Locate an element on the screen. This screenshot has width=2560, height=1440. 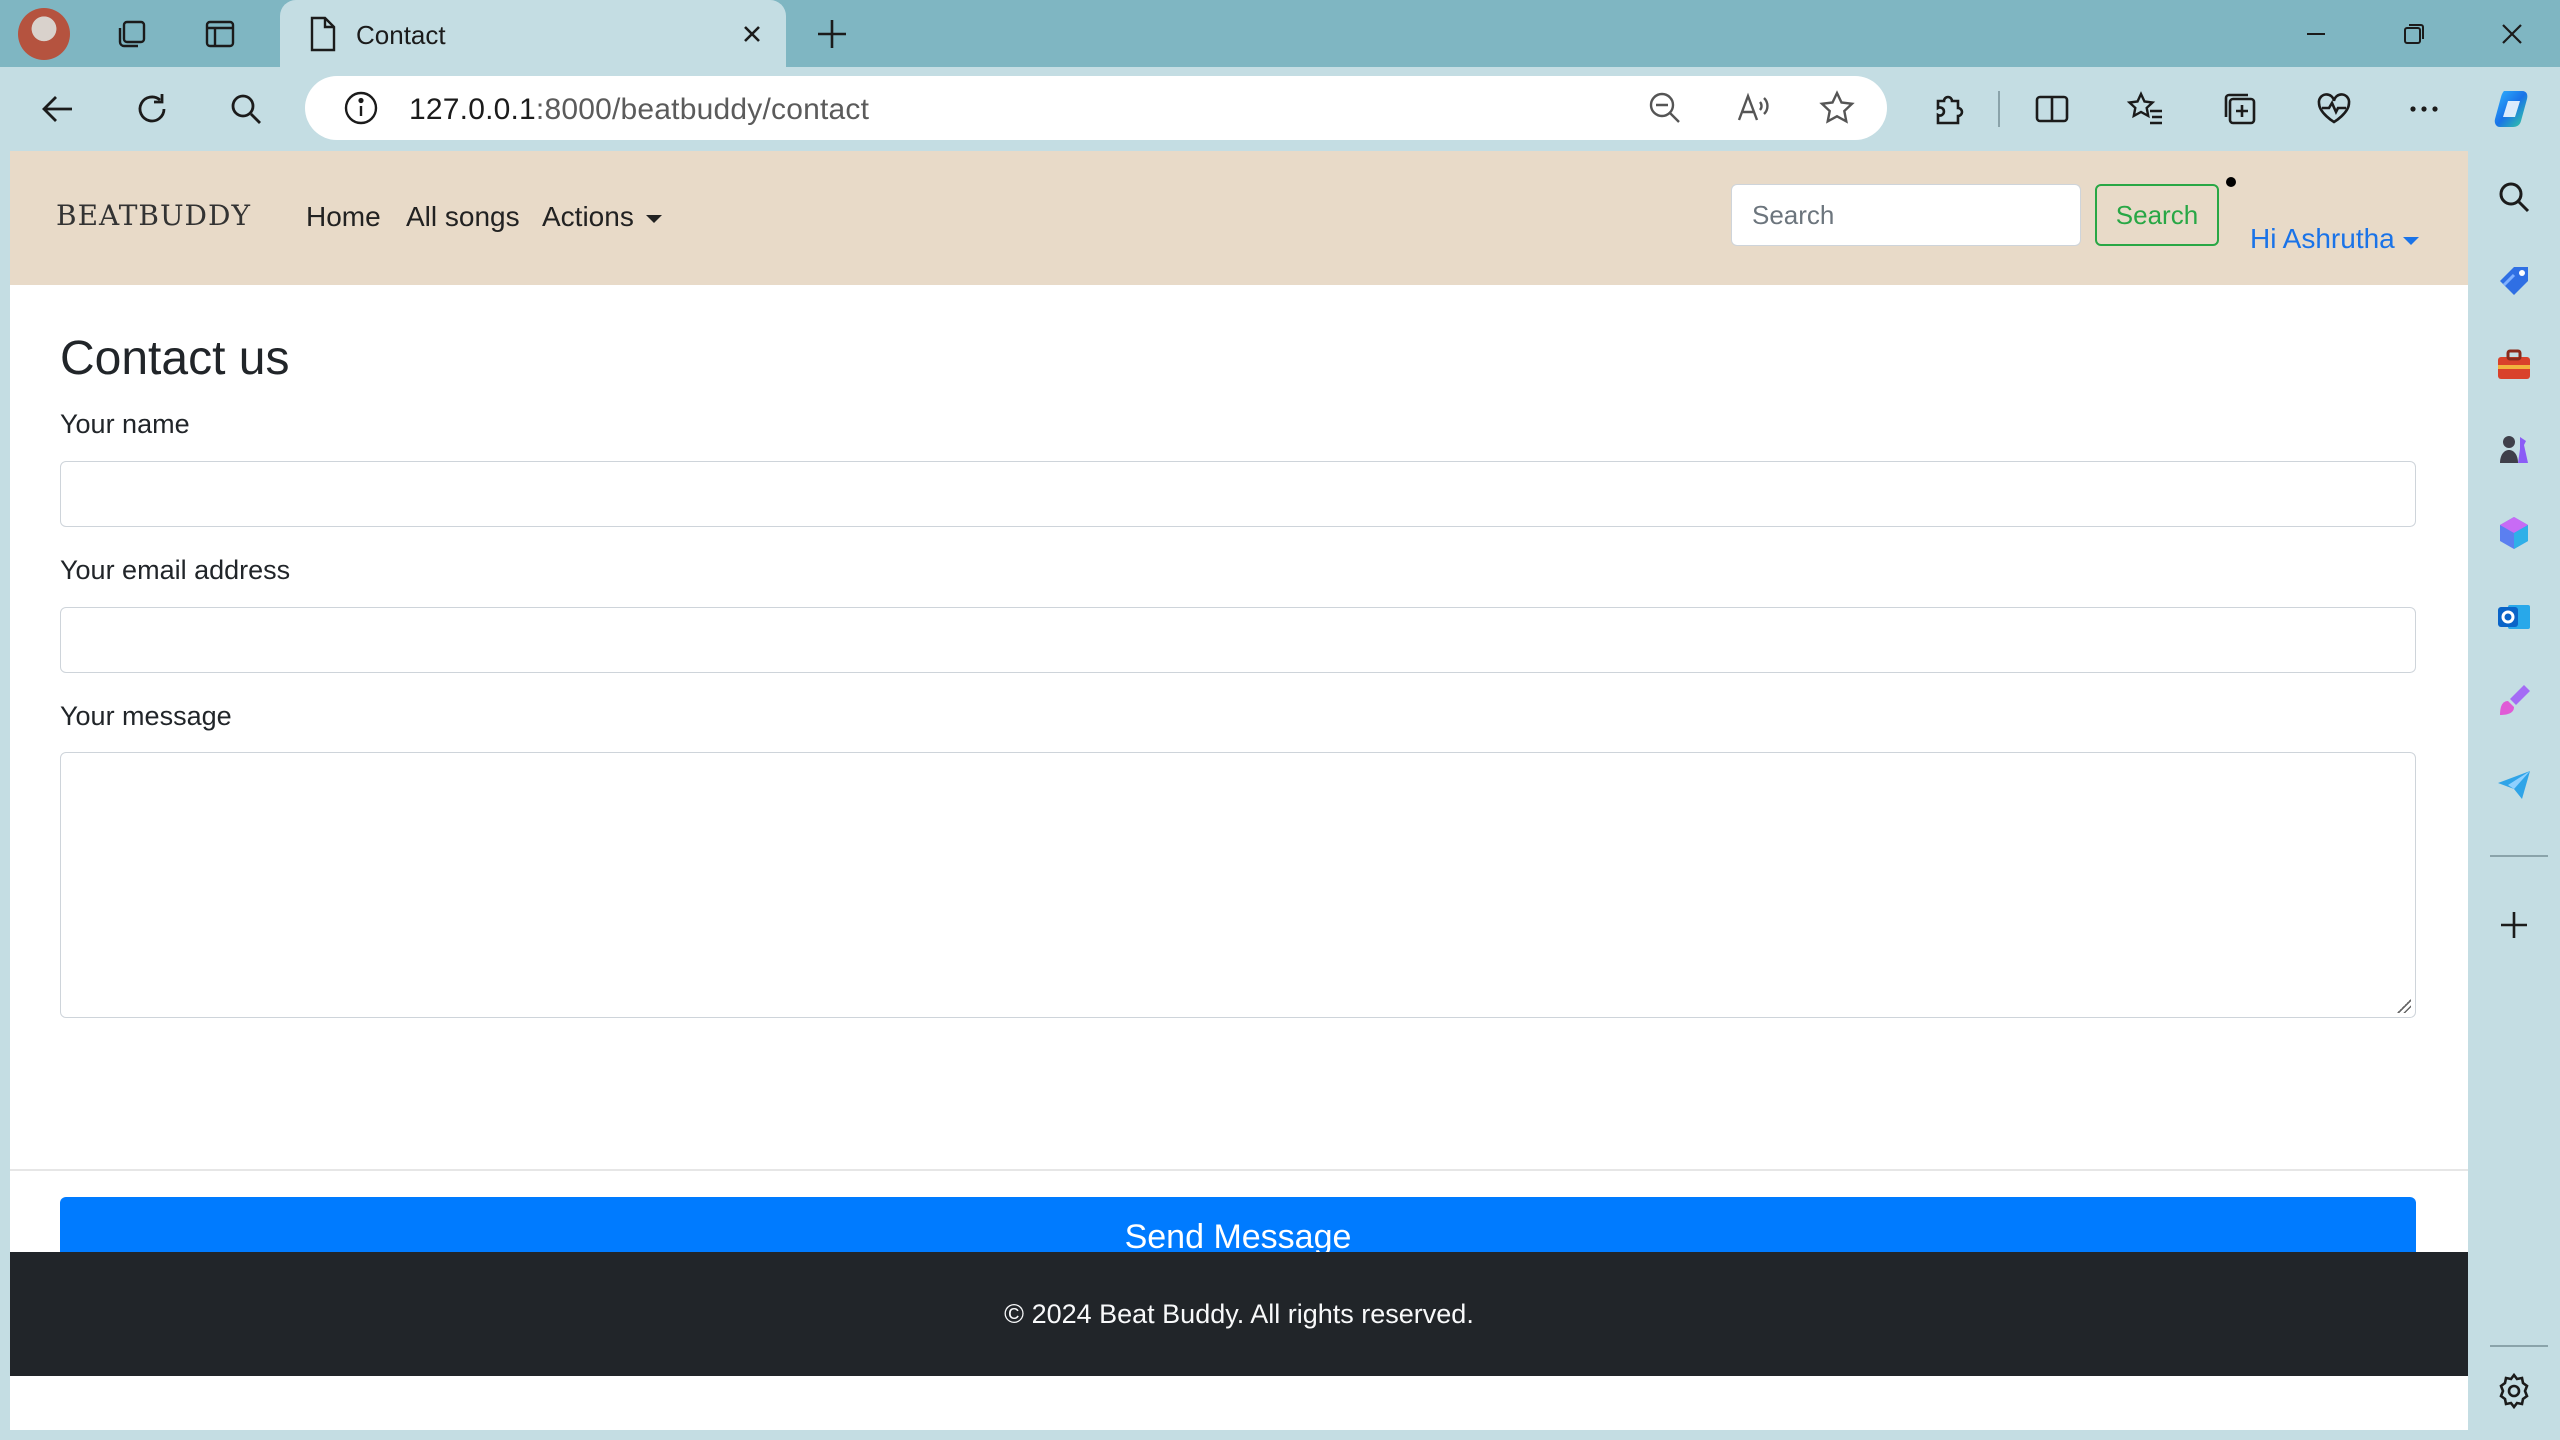
email-field is located at coordinates (1238, 640).